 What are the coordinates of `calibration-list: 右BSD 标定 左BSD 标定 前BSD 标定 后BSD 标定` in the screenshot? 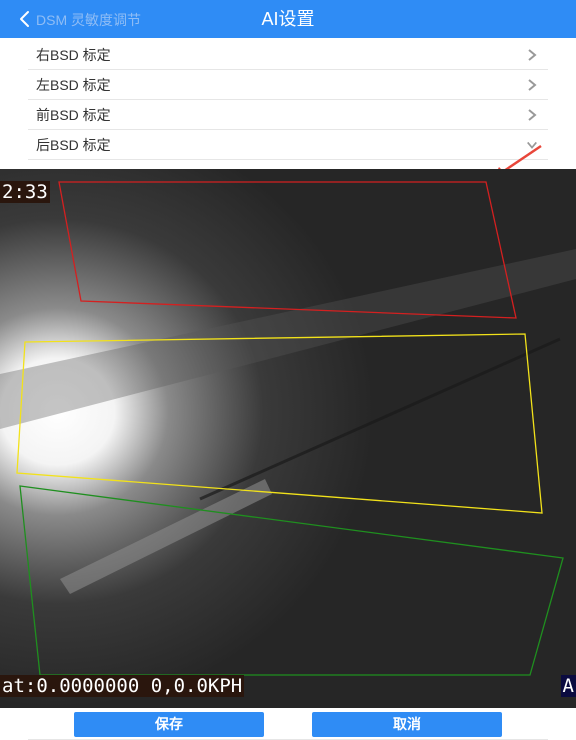 It's located at (288, 100).